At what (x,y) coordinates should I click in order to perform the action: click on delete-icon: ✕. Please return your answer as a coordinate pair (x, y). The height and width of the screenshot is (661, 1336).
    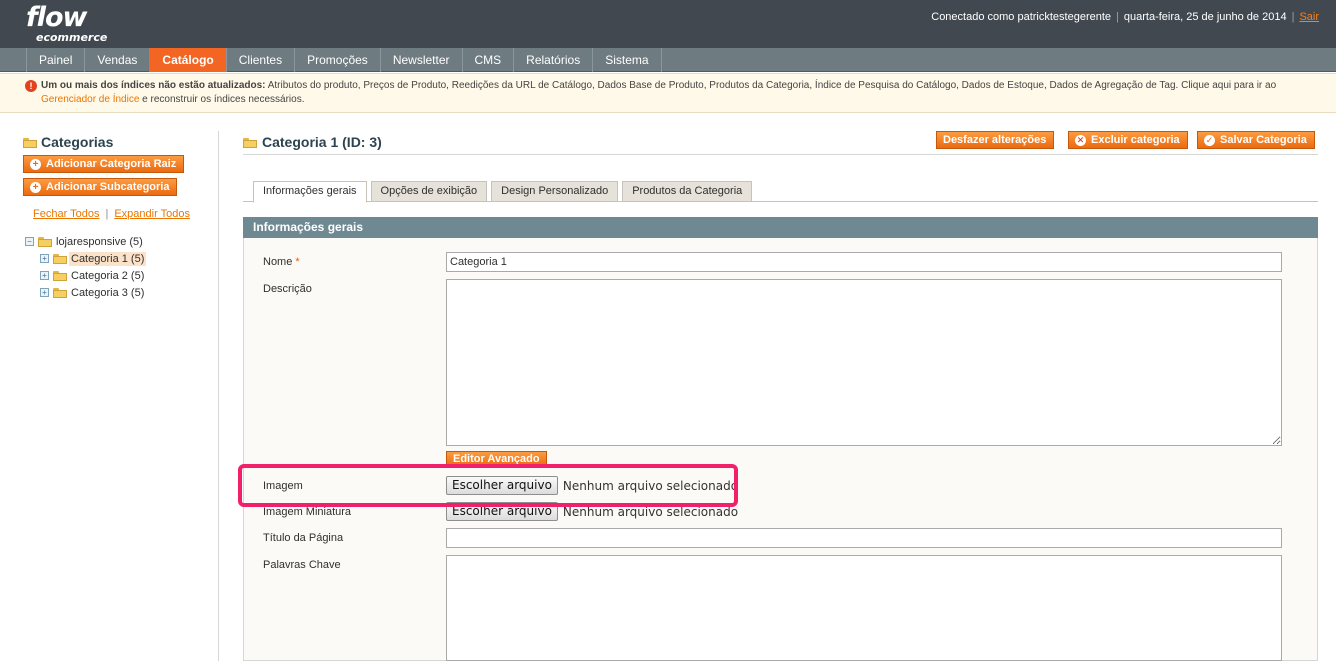
    Looking at the image, I should click on (1080, 140).